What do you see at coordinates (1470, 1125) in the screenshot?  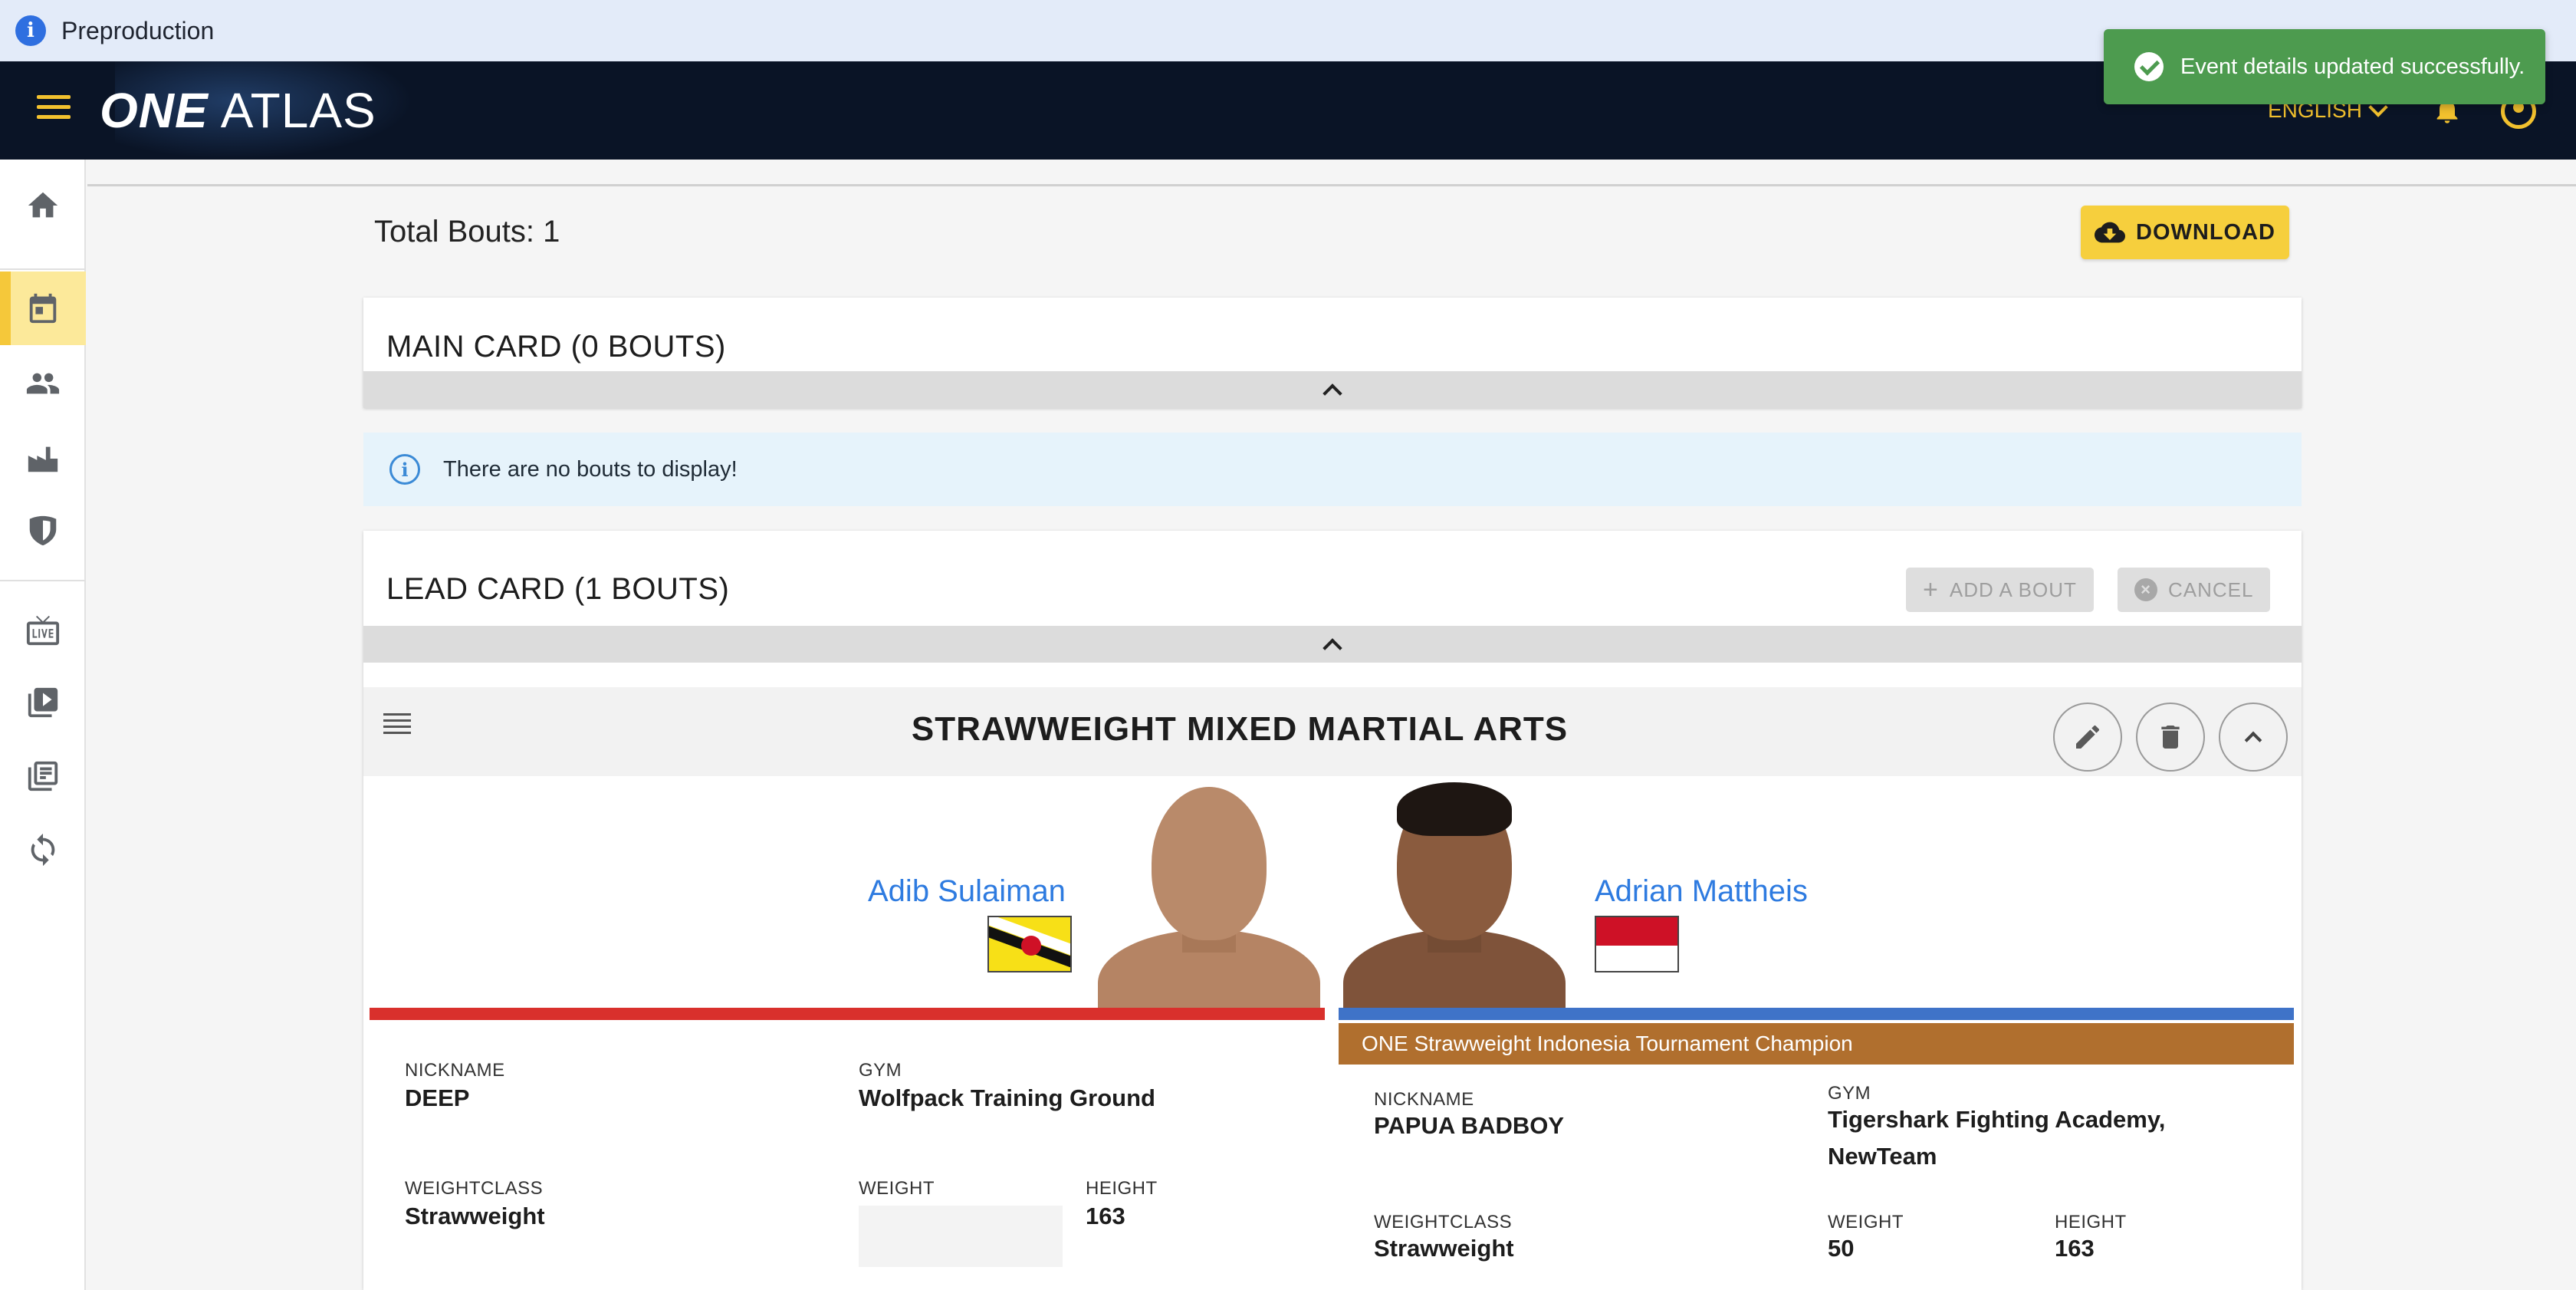 I see `nickname-value: PAPUA BADBOY` at bounding box center [1470, 1125].